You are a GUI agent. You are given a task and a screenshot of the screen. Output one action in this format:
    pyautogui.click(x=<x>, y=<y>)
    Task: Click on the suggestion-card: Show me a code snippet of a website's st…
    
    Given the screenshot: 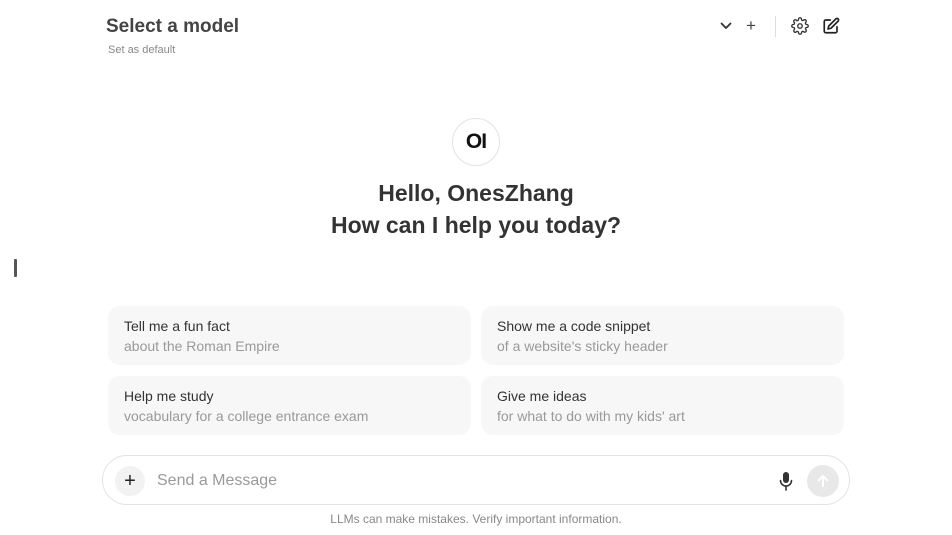 What is the action you would take?
    pyautogui.click(x=662, y=335)
    